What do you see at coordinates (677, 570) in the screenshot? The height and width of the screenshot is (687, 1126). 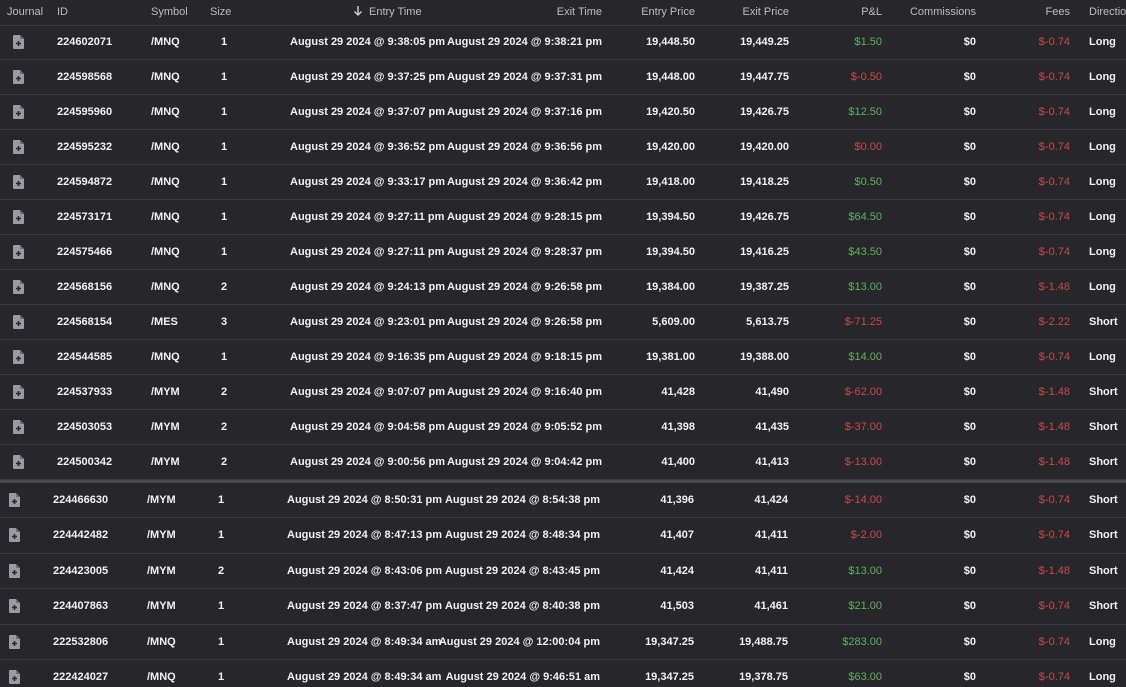 I see `cell-entry-price: 41,424` at bounding box center [677, 570].